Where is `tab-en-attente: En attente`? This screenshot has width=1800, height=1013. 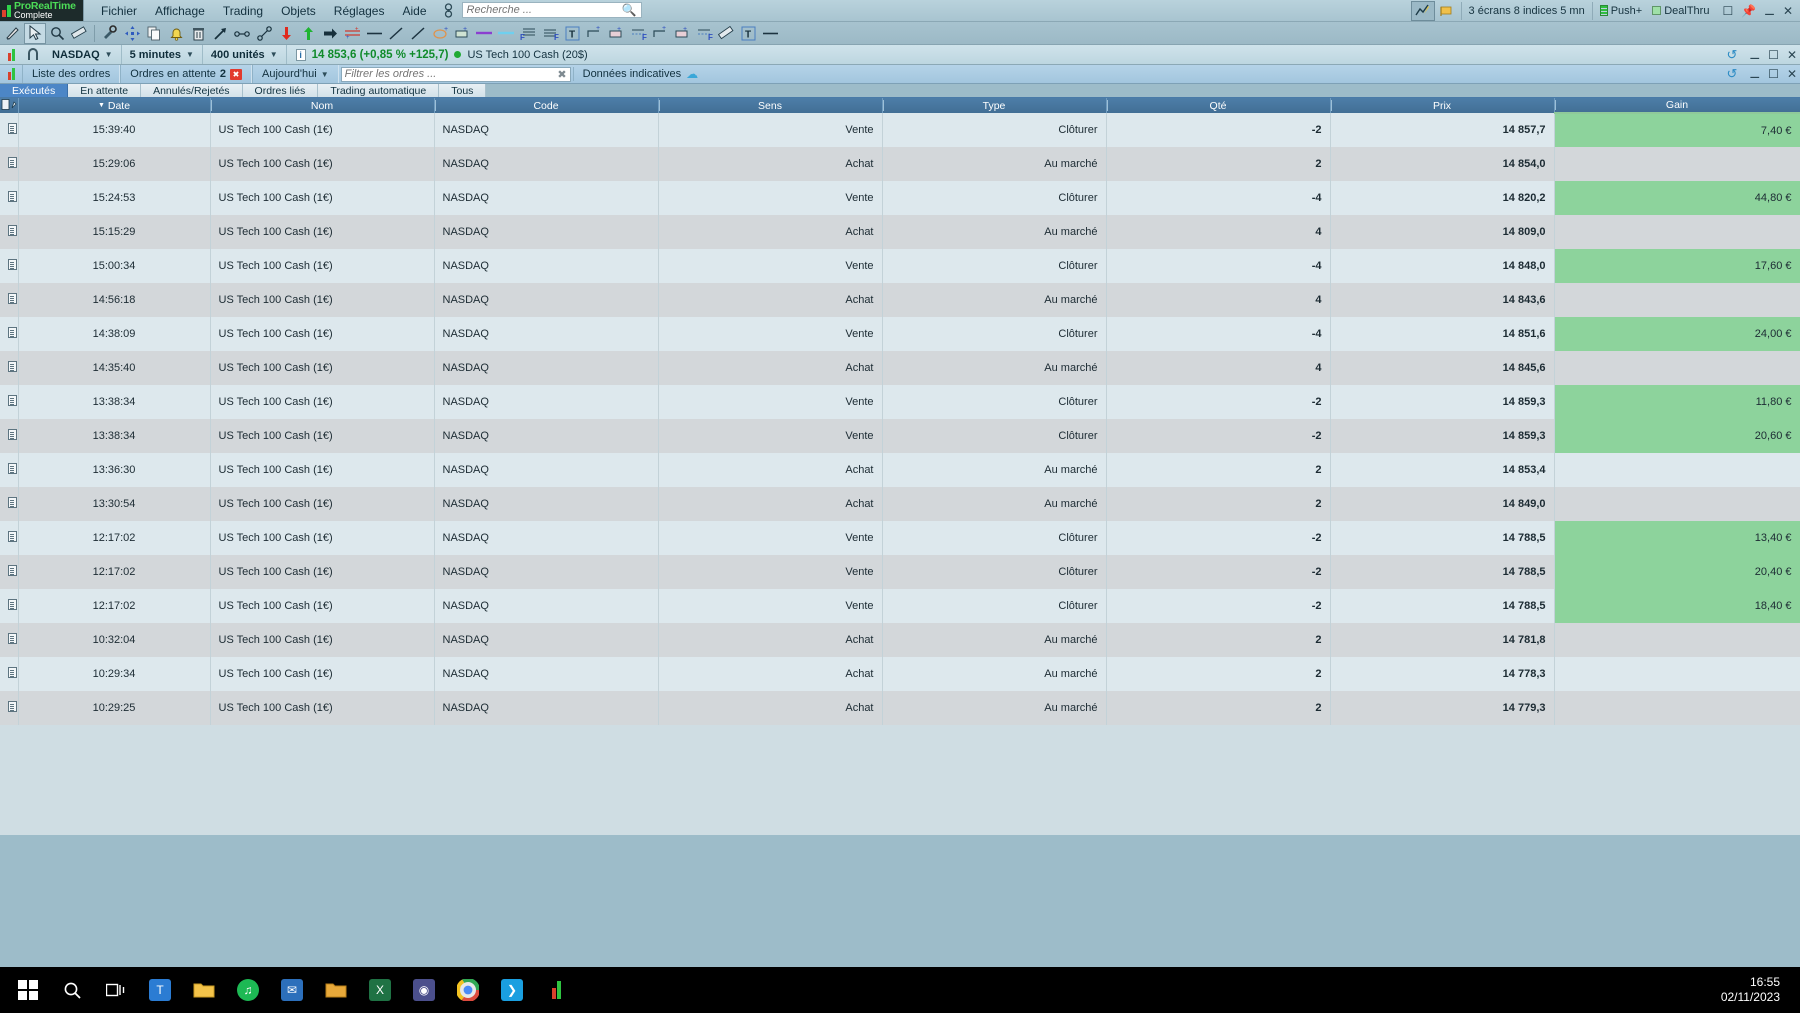 tab-en-attente: En attente is located at coordinates (105, 90).